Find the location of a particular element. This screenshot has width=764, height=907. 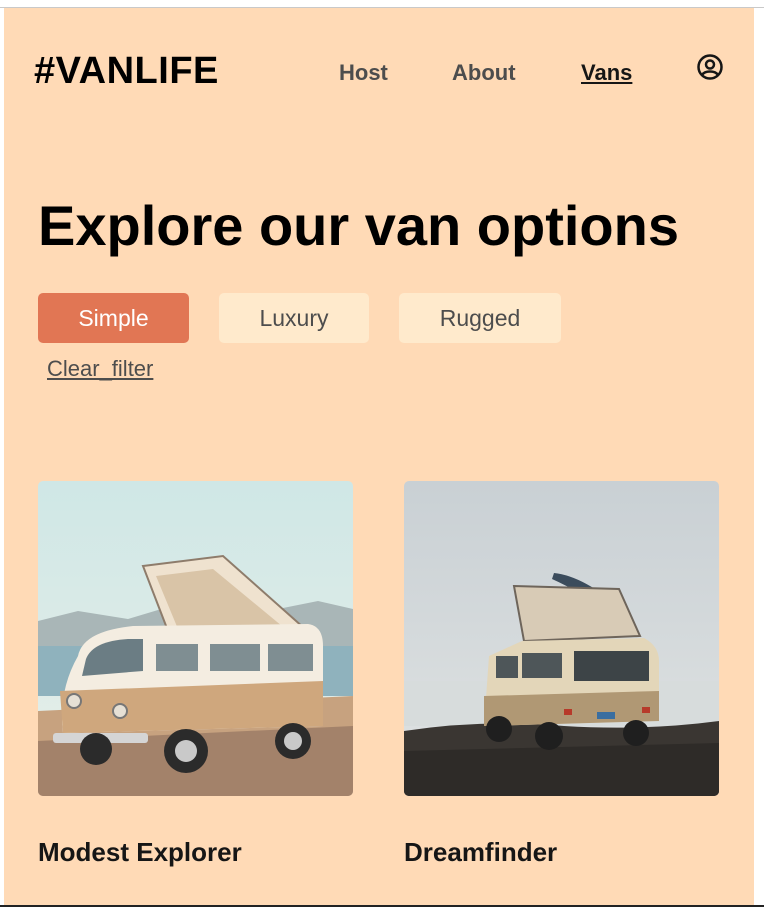

nav-link-host: Host is located at coordinates (363, 73).